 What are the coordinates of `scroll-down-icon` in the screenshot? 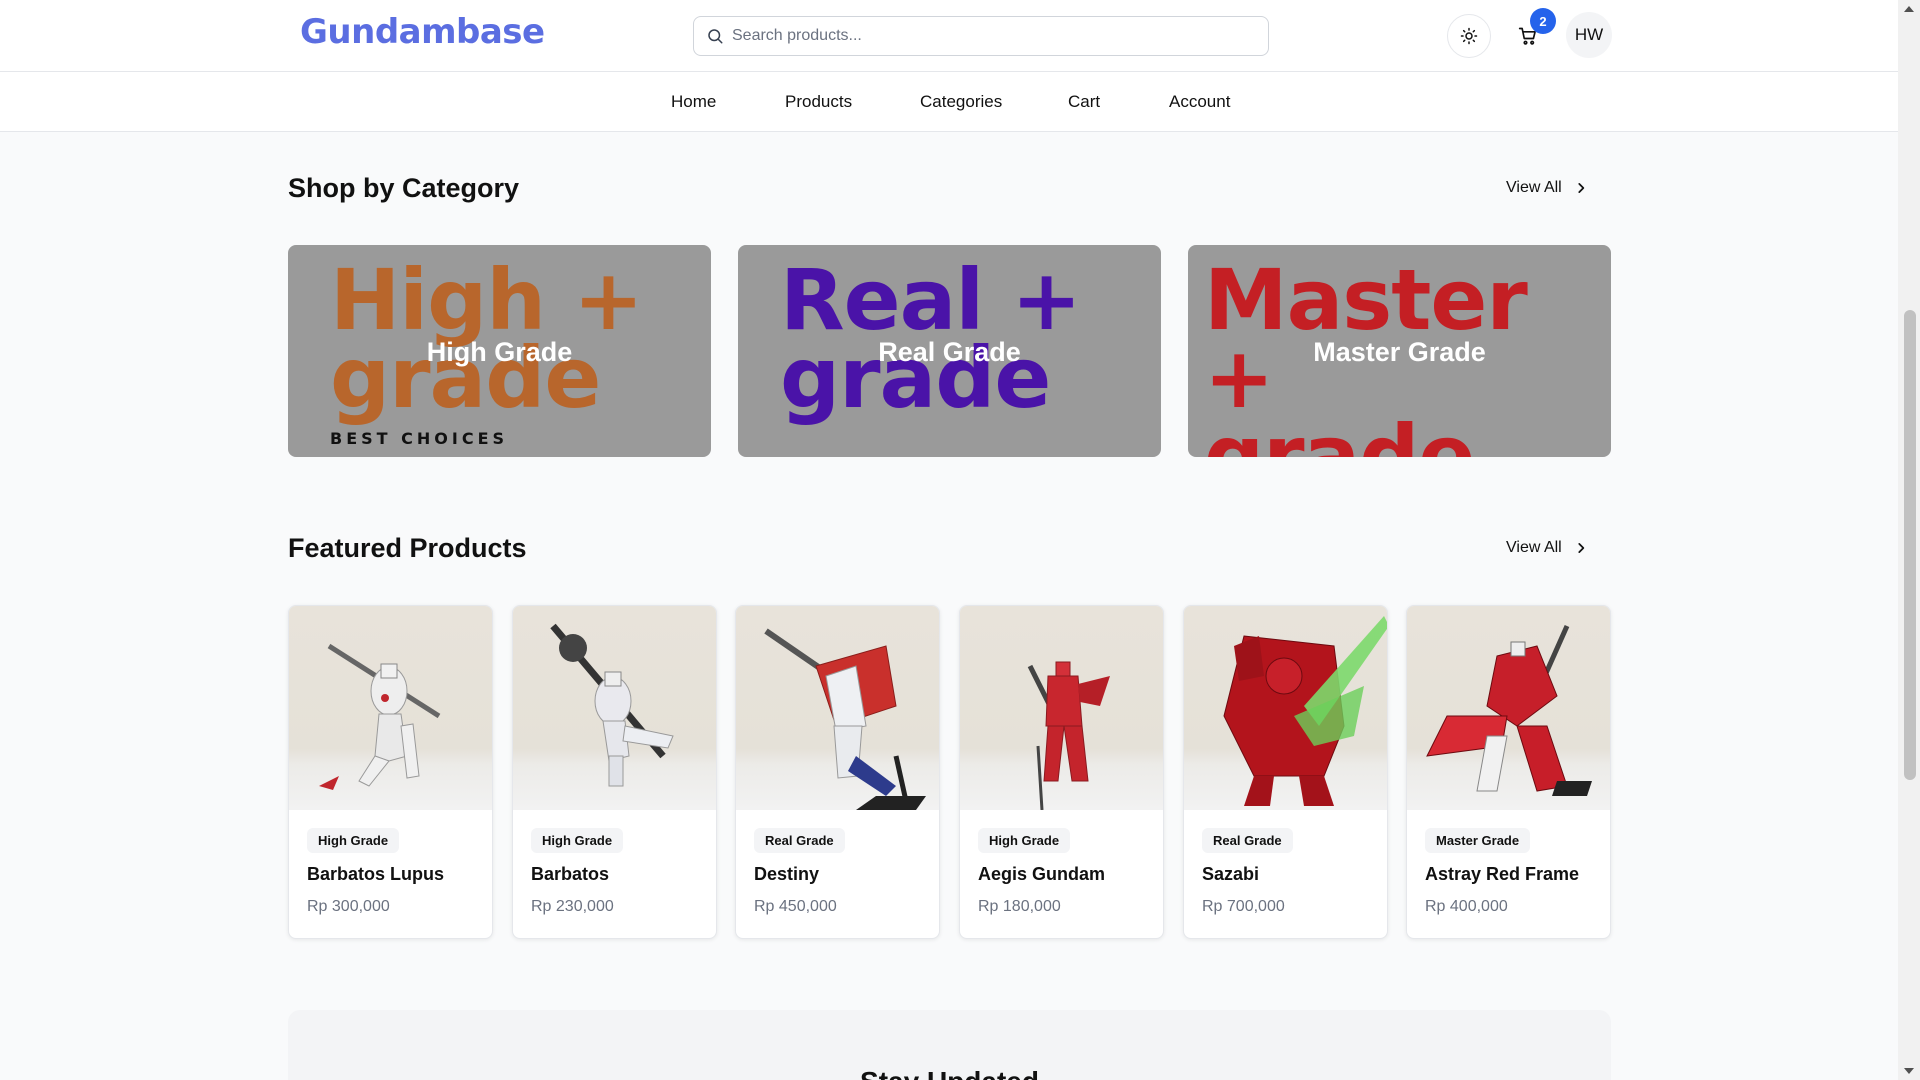 It's located at (1909, 1071).